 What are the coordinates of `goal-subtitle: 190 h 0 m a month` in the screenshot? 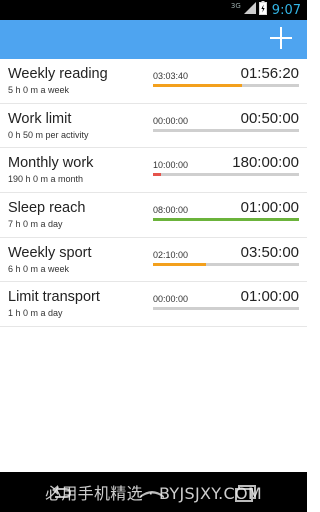 It's located at (46, 179).